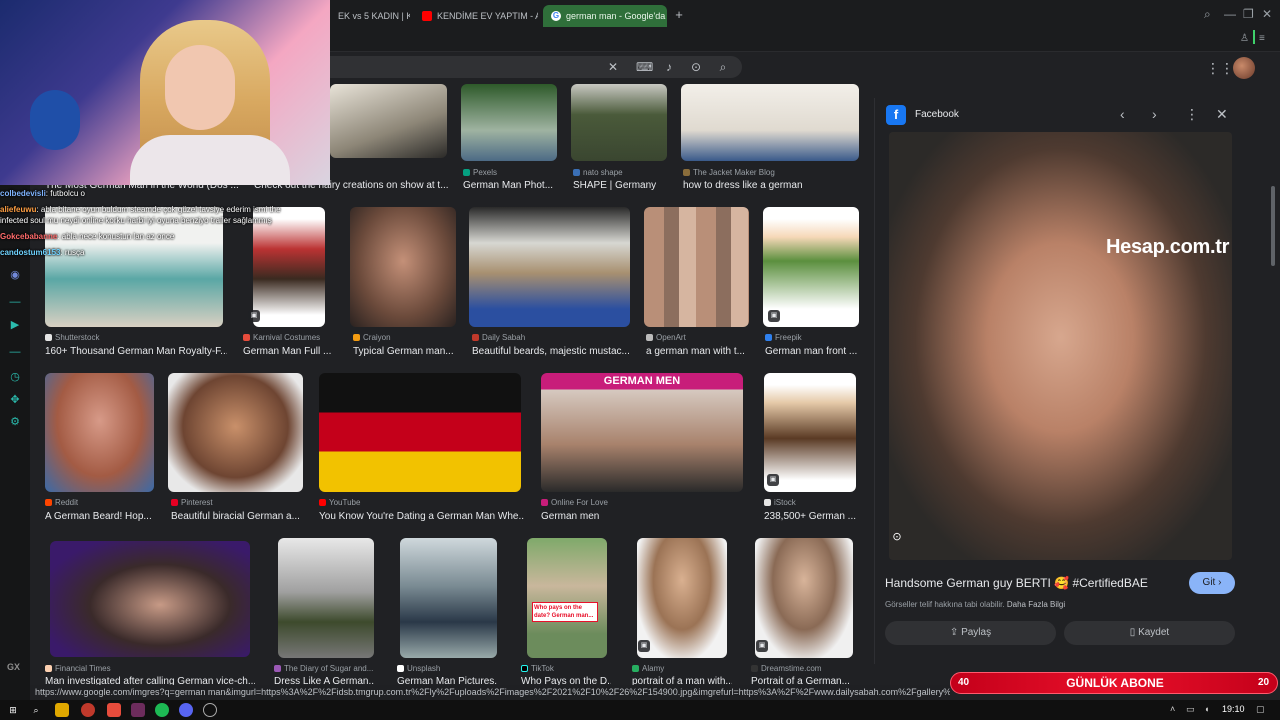  Describe the element at coordinates (221, 502) in the screenshot. I see `result-source: Pinterest` at that location.